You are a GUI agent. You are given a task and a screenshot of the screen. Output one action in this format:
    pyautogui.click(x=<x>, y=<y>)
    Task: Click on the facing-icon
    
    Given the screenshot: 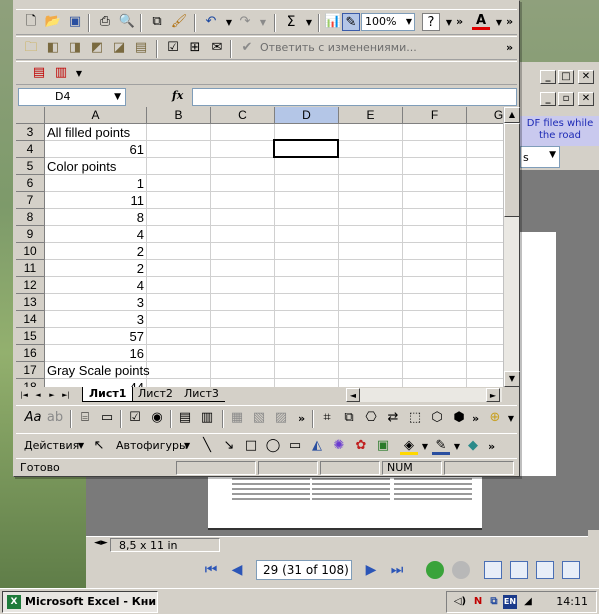 What is the action you would take?
    pyautogui.click(x=545, y=570)
    